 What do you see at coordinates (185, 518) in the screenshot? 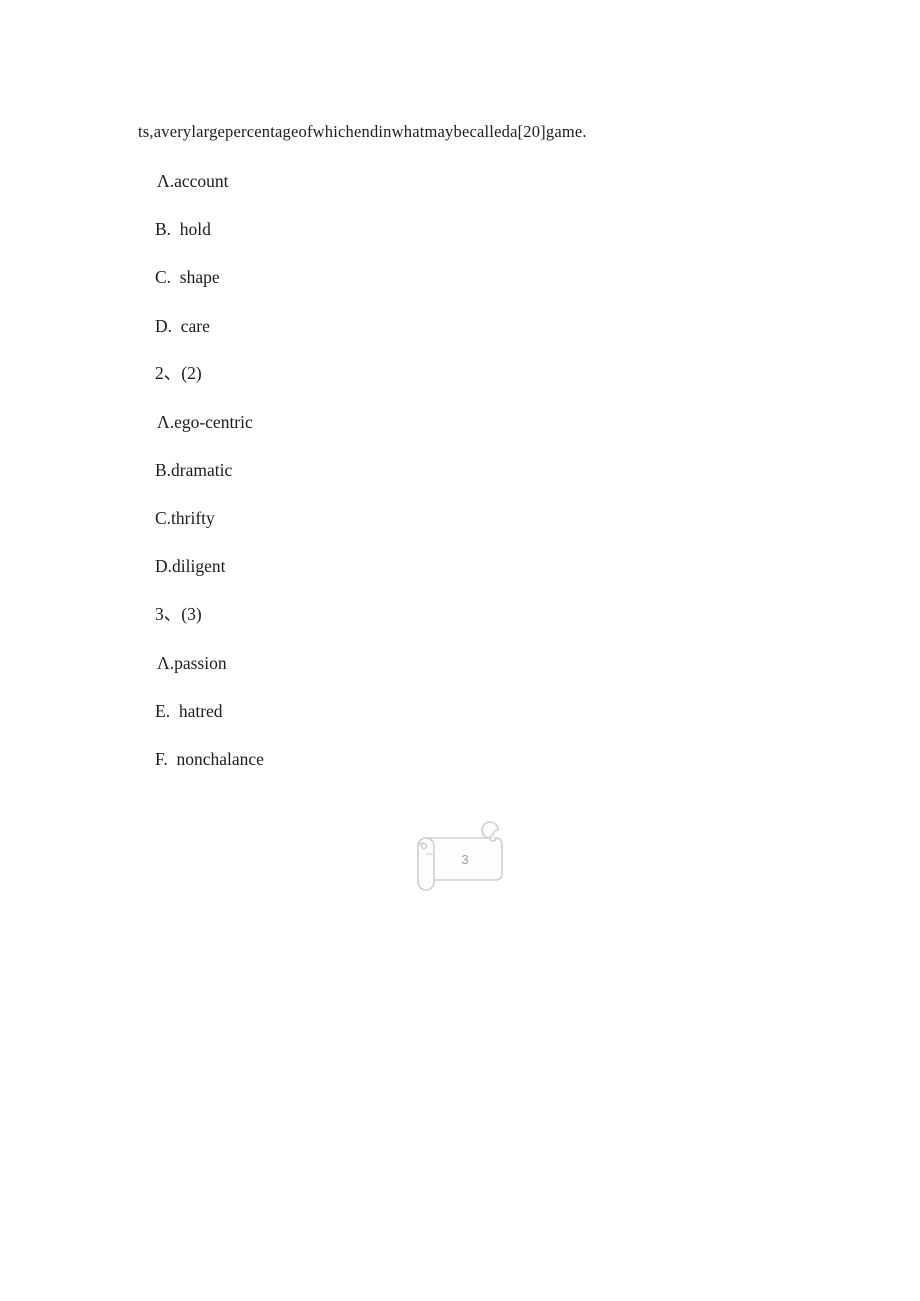
I see `question-2-option-c: C.thrifty` at bounding box center [185, 518].